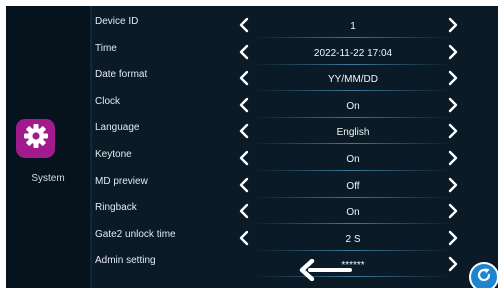 The height and width of the screenshot is (293, 504). What do you see at coordinates (135, 234) in the screenshot?
I see `setting-label-gate2-unlock-time: Gate2 unlock time` at bounding box center [135, 234].